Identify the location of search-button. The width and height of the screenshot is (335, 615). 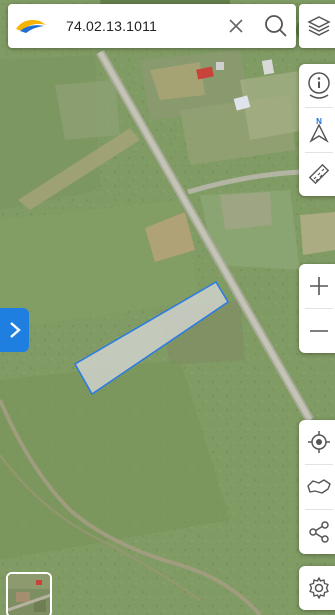
(276, 26).